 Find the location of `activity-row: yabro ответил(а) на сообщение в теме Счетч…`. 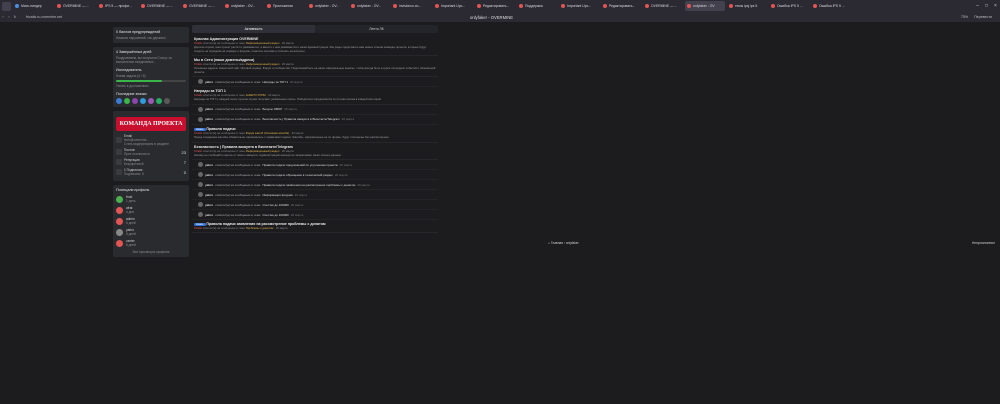

activity-row: yabro ответил(а) на сообщение в теме Счетч… is located at coordinates (315, 215).